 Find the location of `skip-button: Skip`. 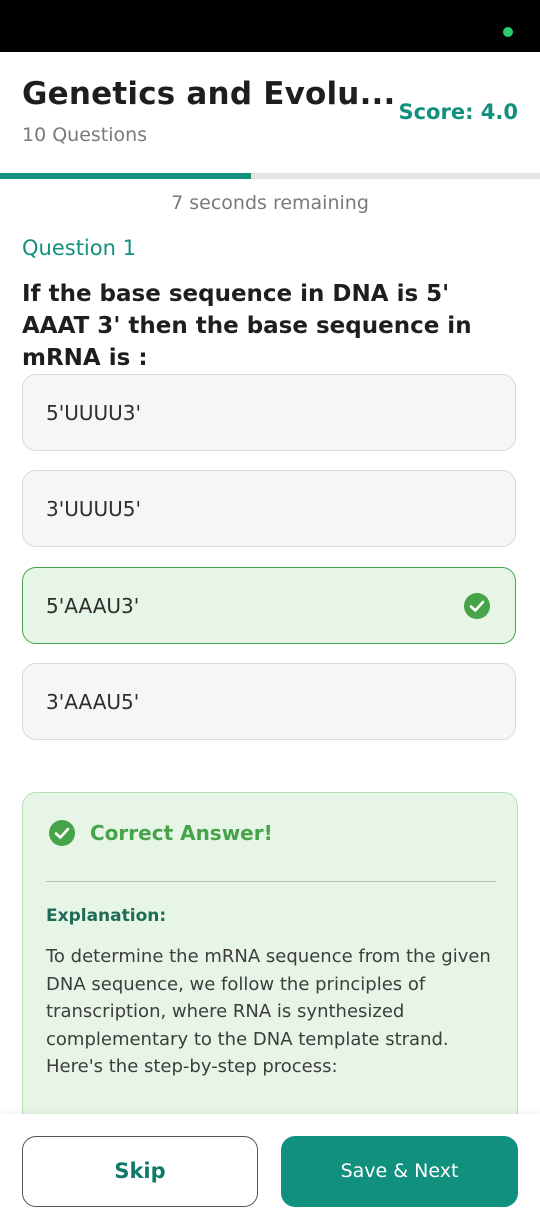

skip-button: Skip is located at coordinates (140, 1171).